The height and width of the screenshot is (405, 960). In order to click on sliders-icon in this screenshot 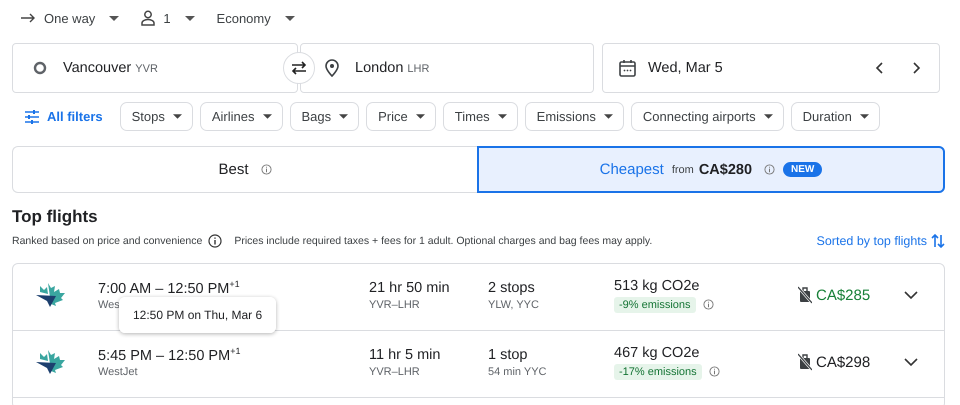, I will do `click(32, 117)`.